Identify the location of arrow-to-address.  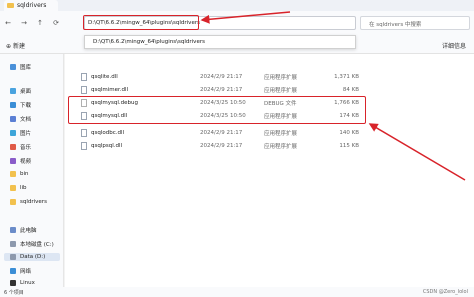
(245, 17).